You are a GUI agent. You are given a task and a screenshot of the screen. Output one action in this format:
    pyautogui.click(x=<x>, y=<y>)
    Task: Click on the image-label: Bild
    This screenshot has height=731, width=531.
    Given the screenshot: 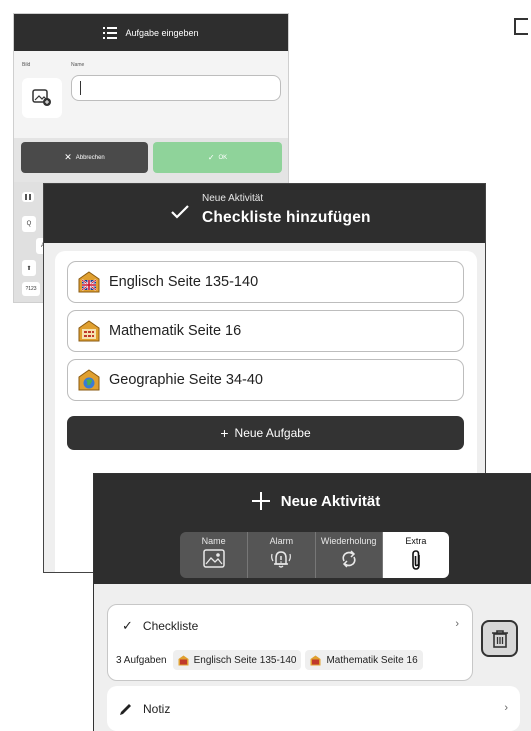 What is the action you would take?
    pyautogui.click(x=26, y=65)
    